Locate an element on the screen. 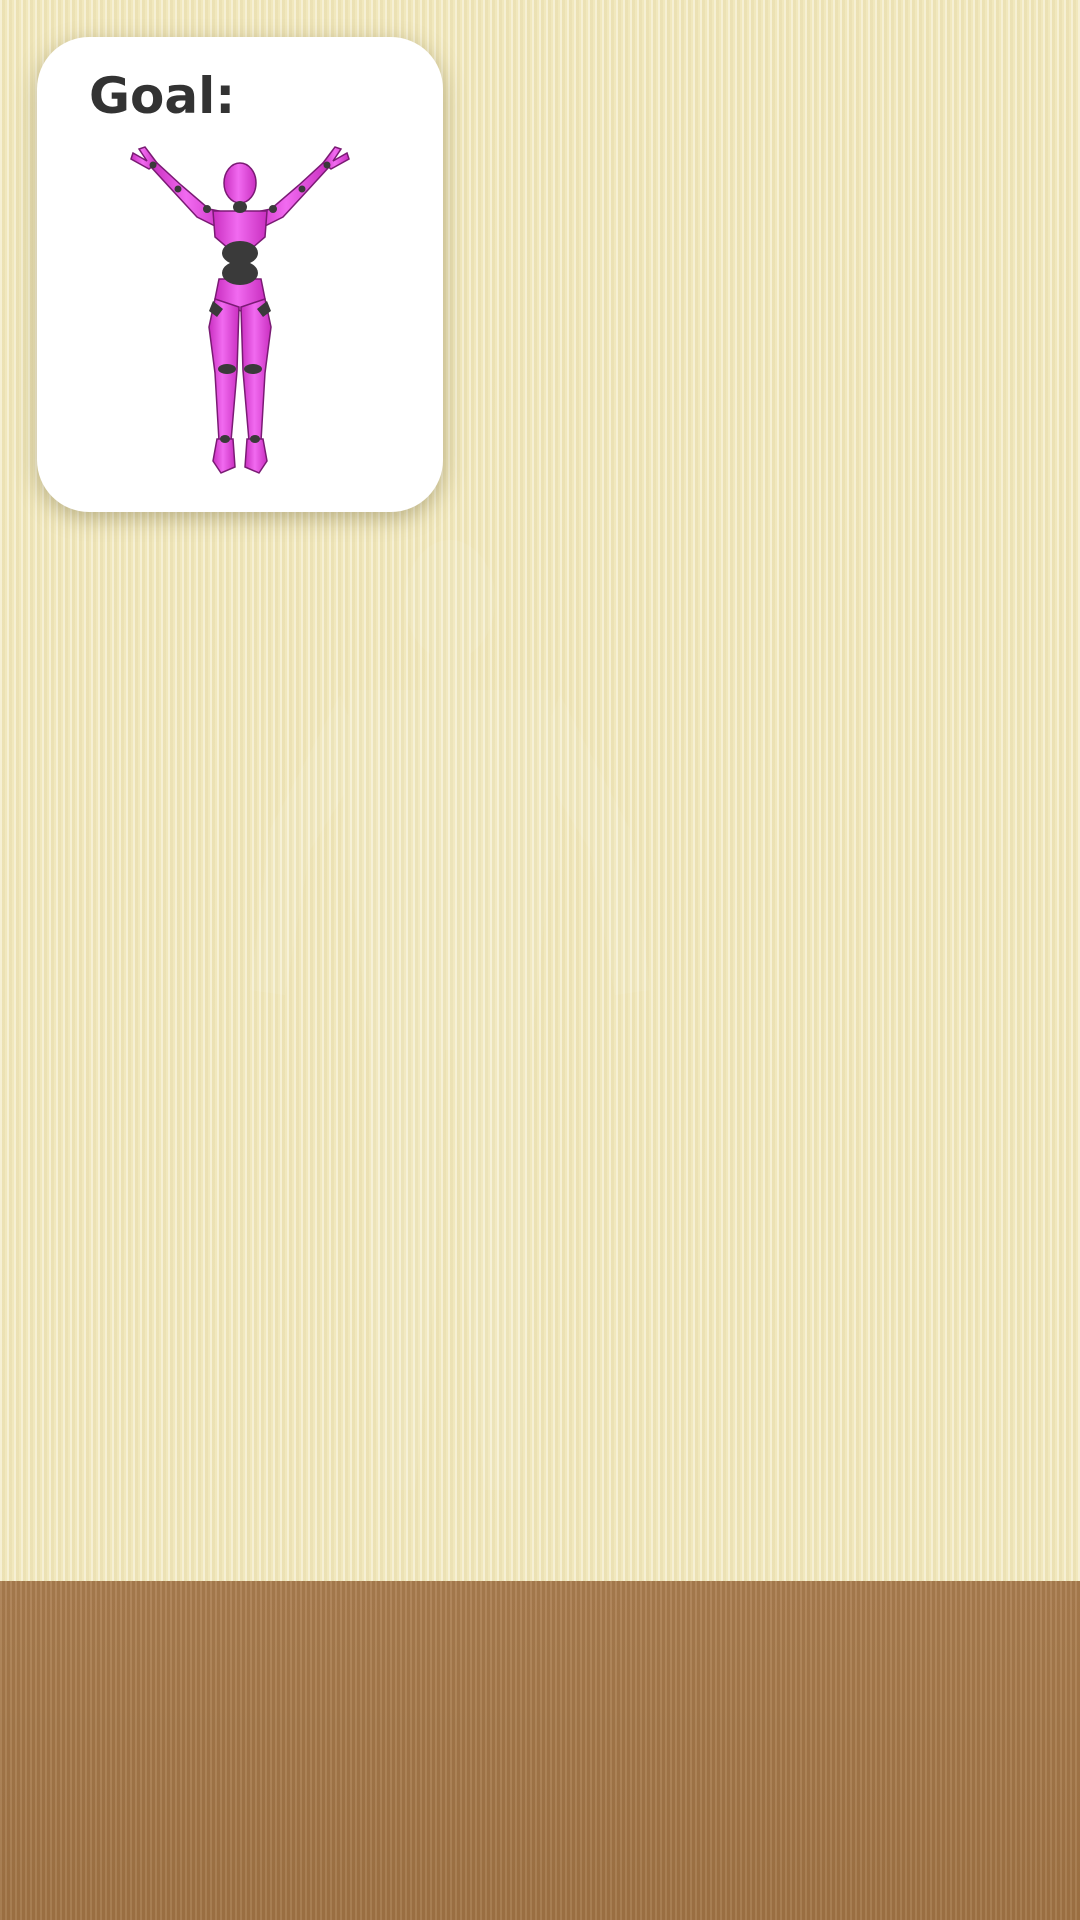 The image size is (1080, 1920). pink-mannequin-arms-raised-icon is located at coordinates (240, 310).